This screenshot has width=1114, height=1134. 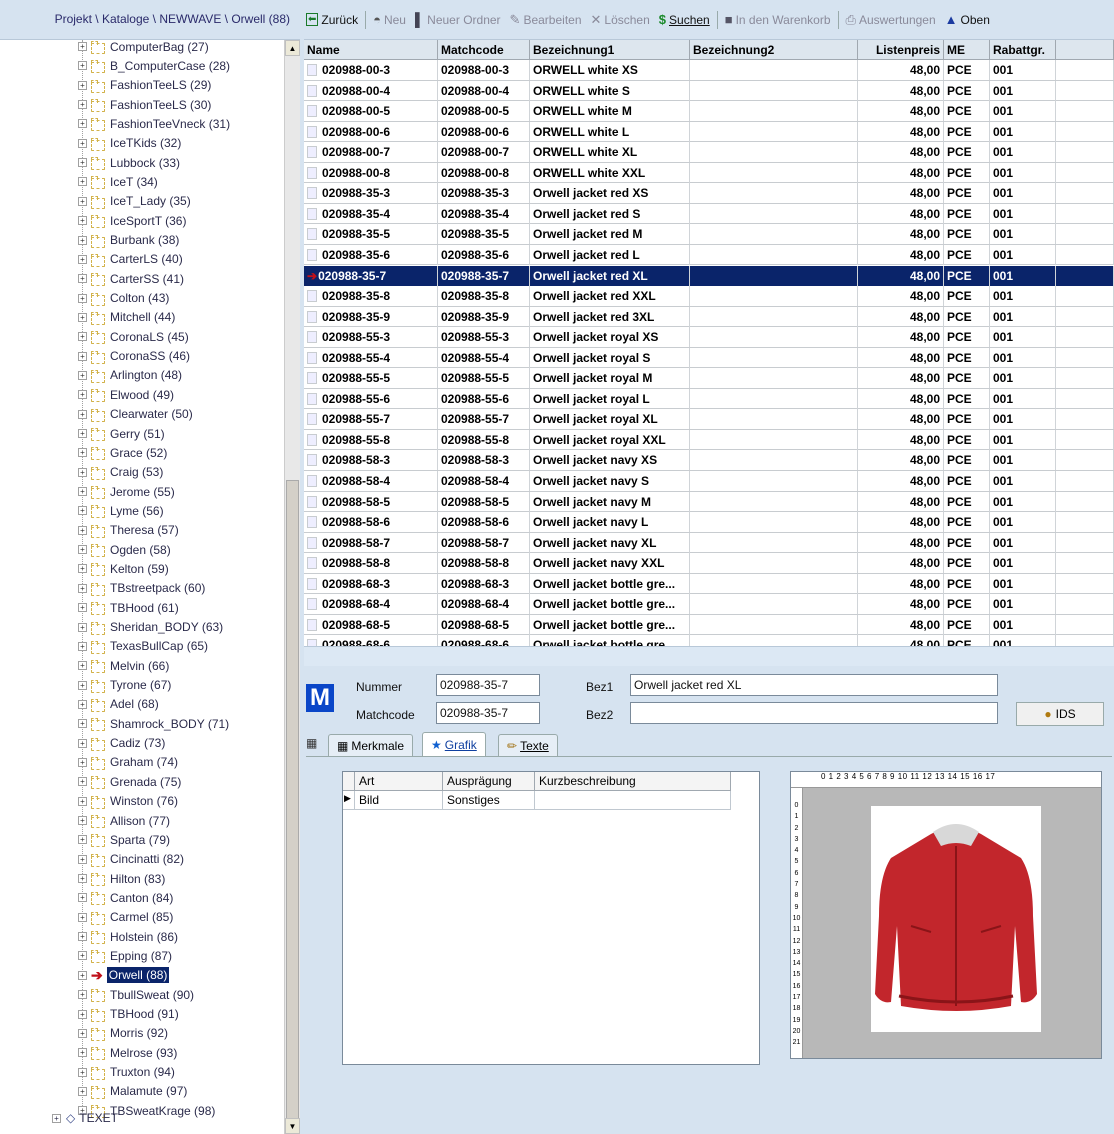 What do you see at coordinates (126, 394) in the screenshot?
I see `tree-item: + Elwood (49)` at bounding box center [126, 394].